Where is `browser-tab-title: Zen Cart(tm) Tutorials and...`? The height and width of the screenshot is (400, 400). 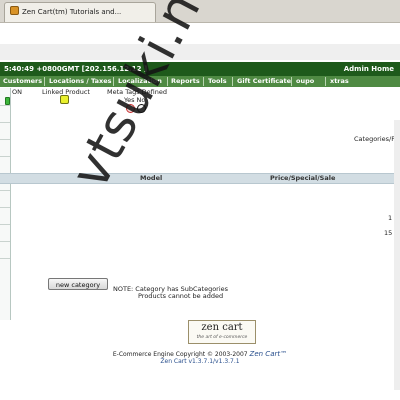
browser-tab-title: Zen Cart(tm) Tutorials and... is located at coordinates (72, 12).